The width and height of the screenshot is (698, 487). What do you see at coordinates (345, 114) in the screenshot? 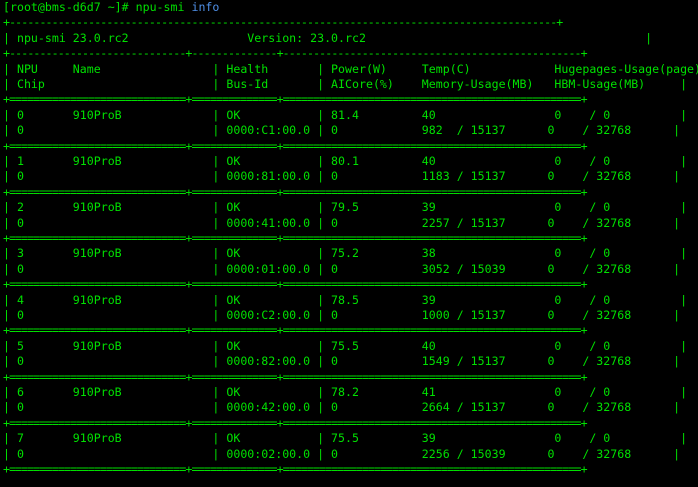
I see `npu-row-0-chip: | 0 910ProB | OK | 81.4 40 0 / 0 |` at bounding box center [345, 114].